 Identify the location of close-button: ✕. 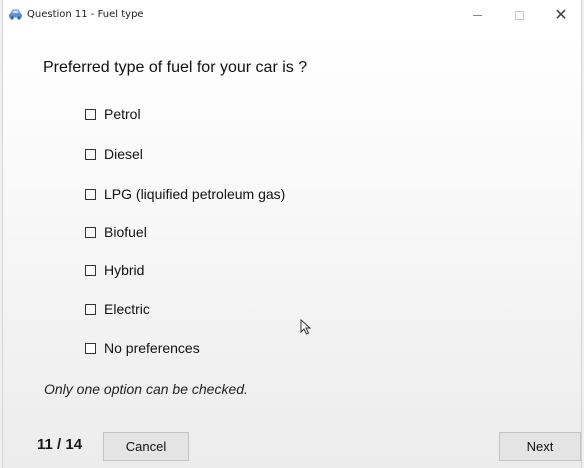
(561, 15).